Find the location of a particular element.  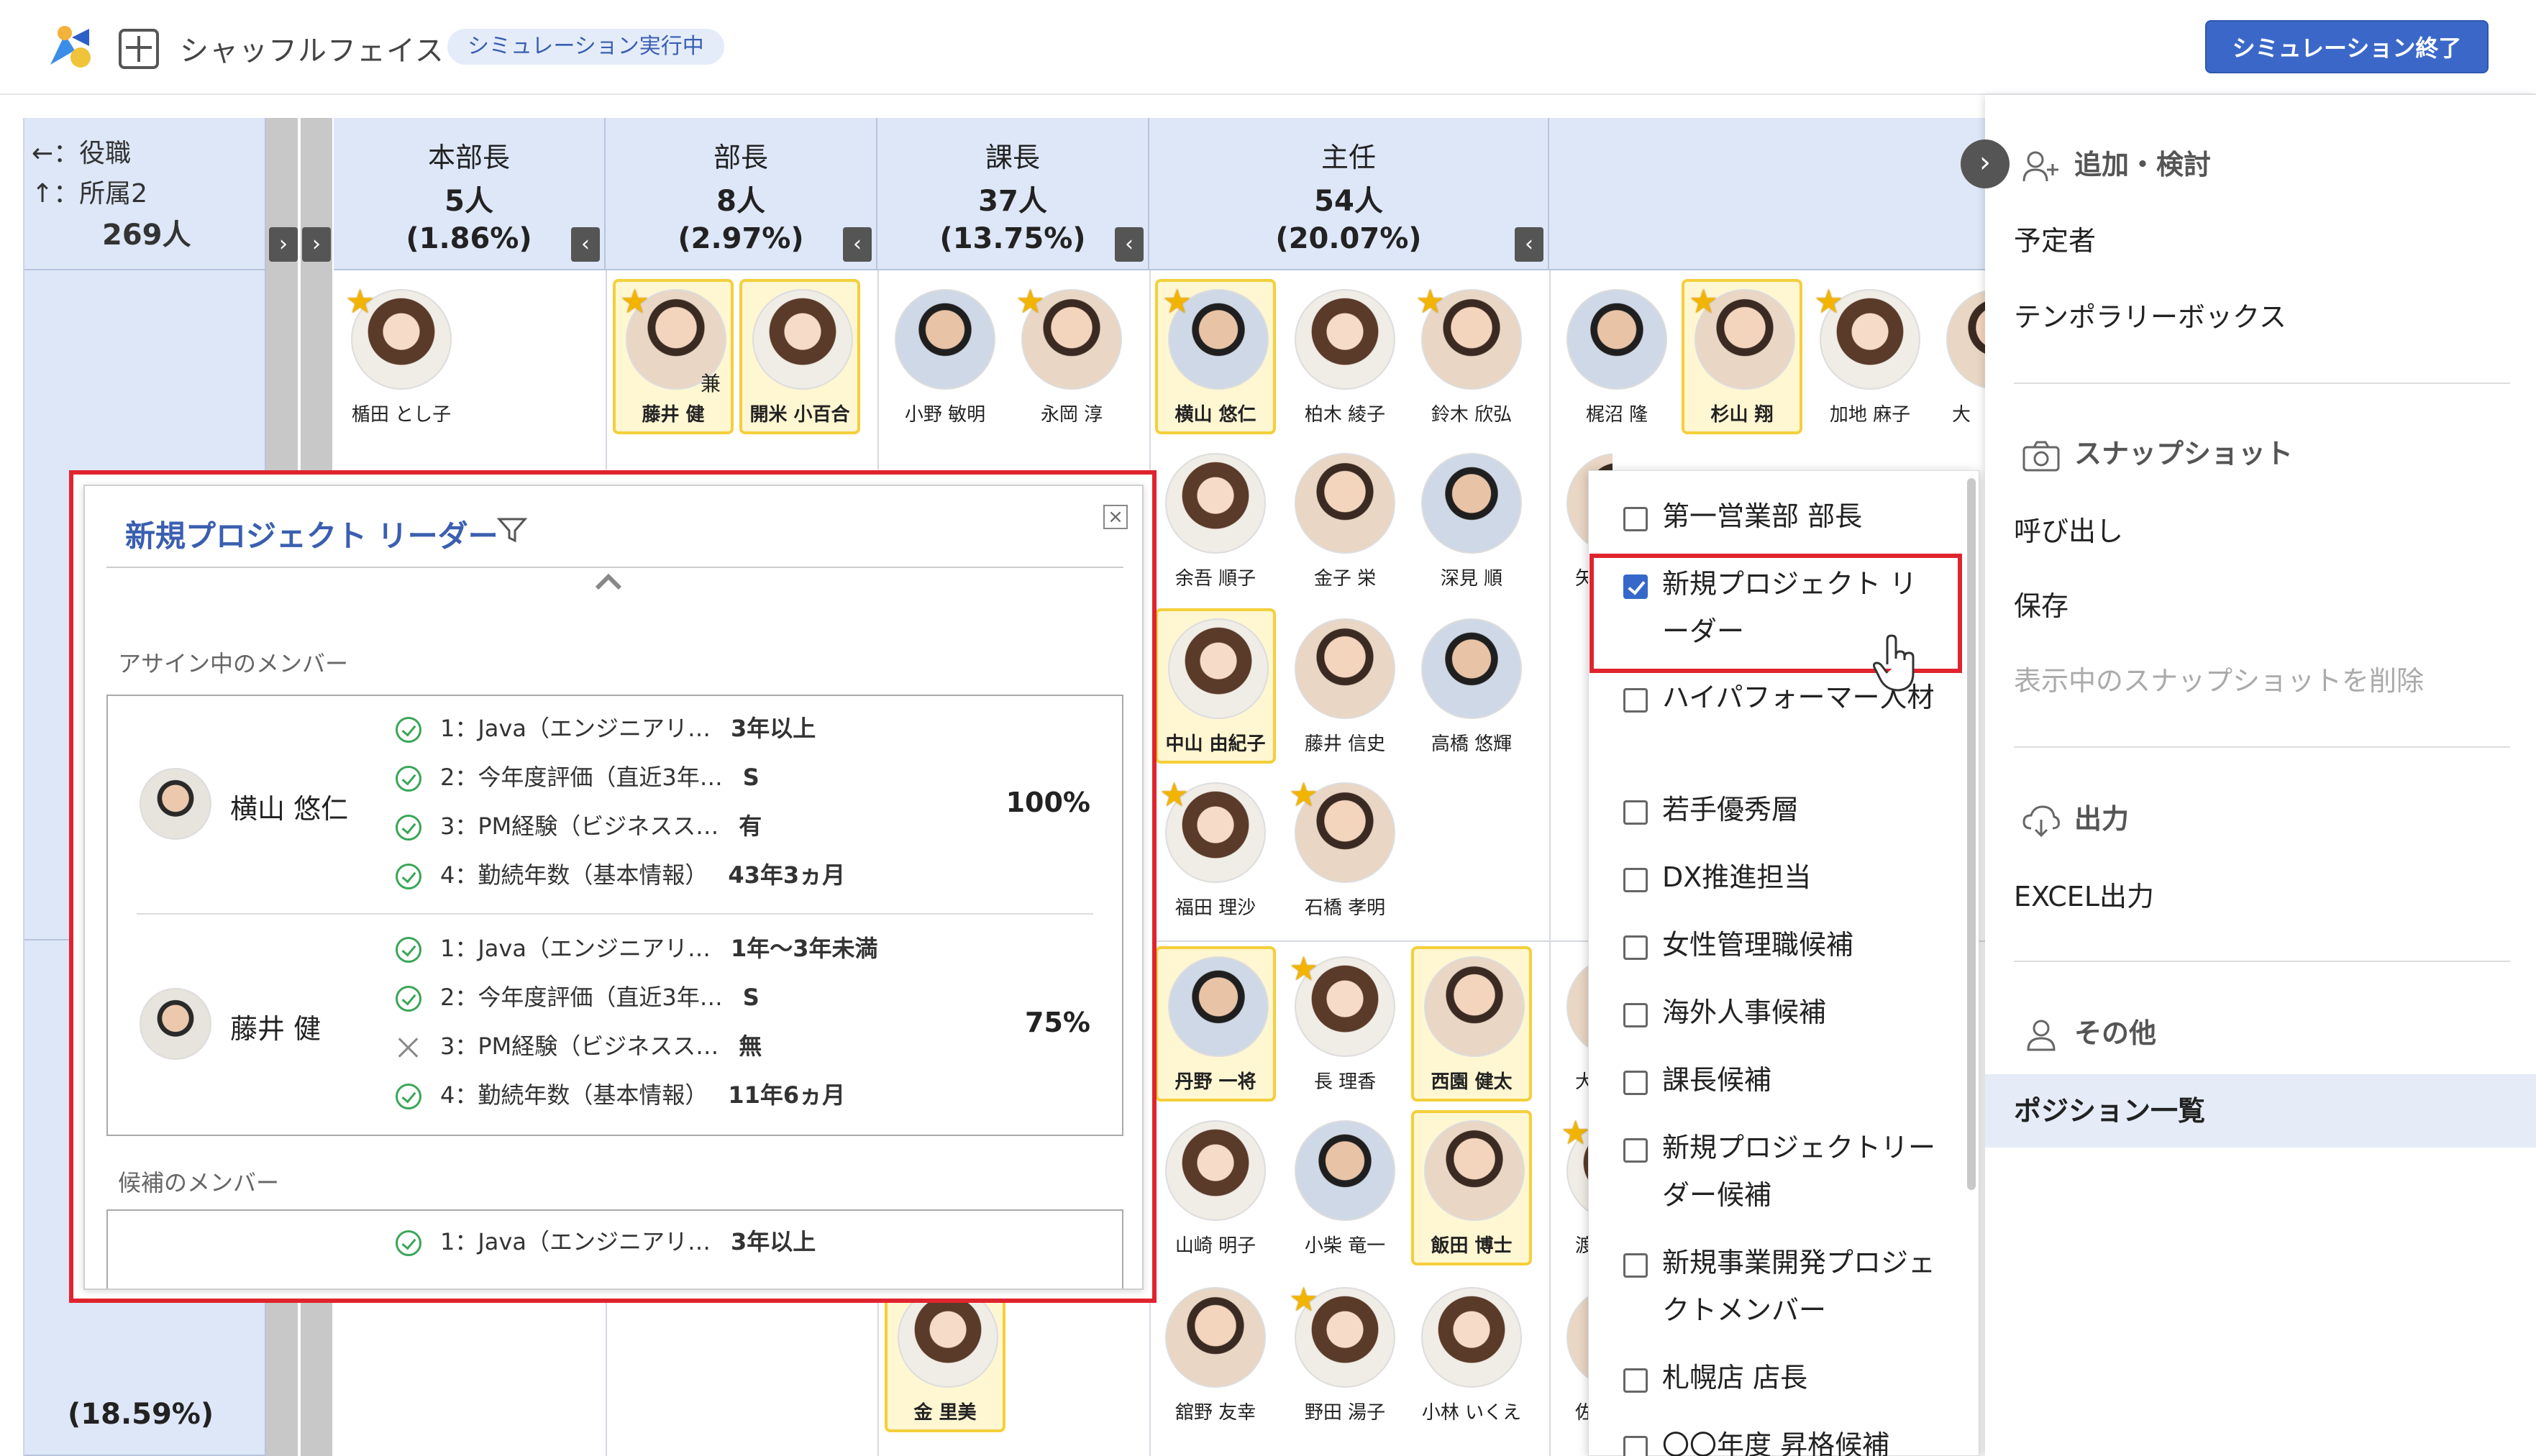

chevron-up-icon is located at coordinates (608, 581).